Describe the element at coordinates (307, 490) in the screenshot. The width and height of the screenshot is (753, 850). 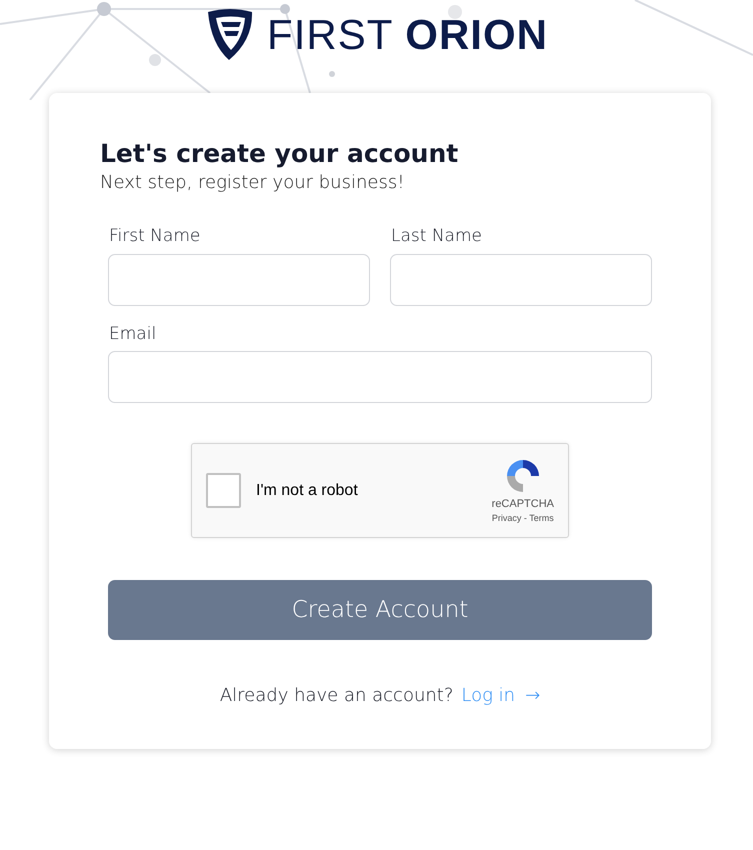
I see `captcha-label: I'm not a robot` at that location.